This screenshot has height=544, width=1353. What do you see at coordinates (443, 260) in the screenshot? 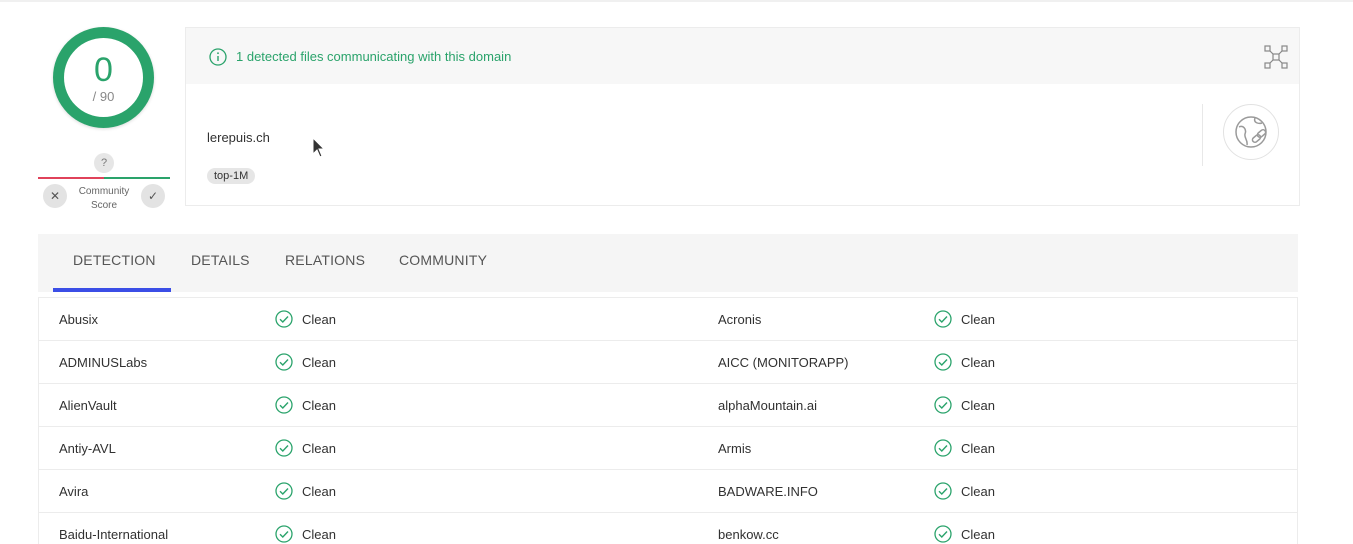
I see `tab-community: COMMUNITY` at bounding box center [443, 260].